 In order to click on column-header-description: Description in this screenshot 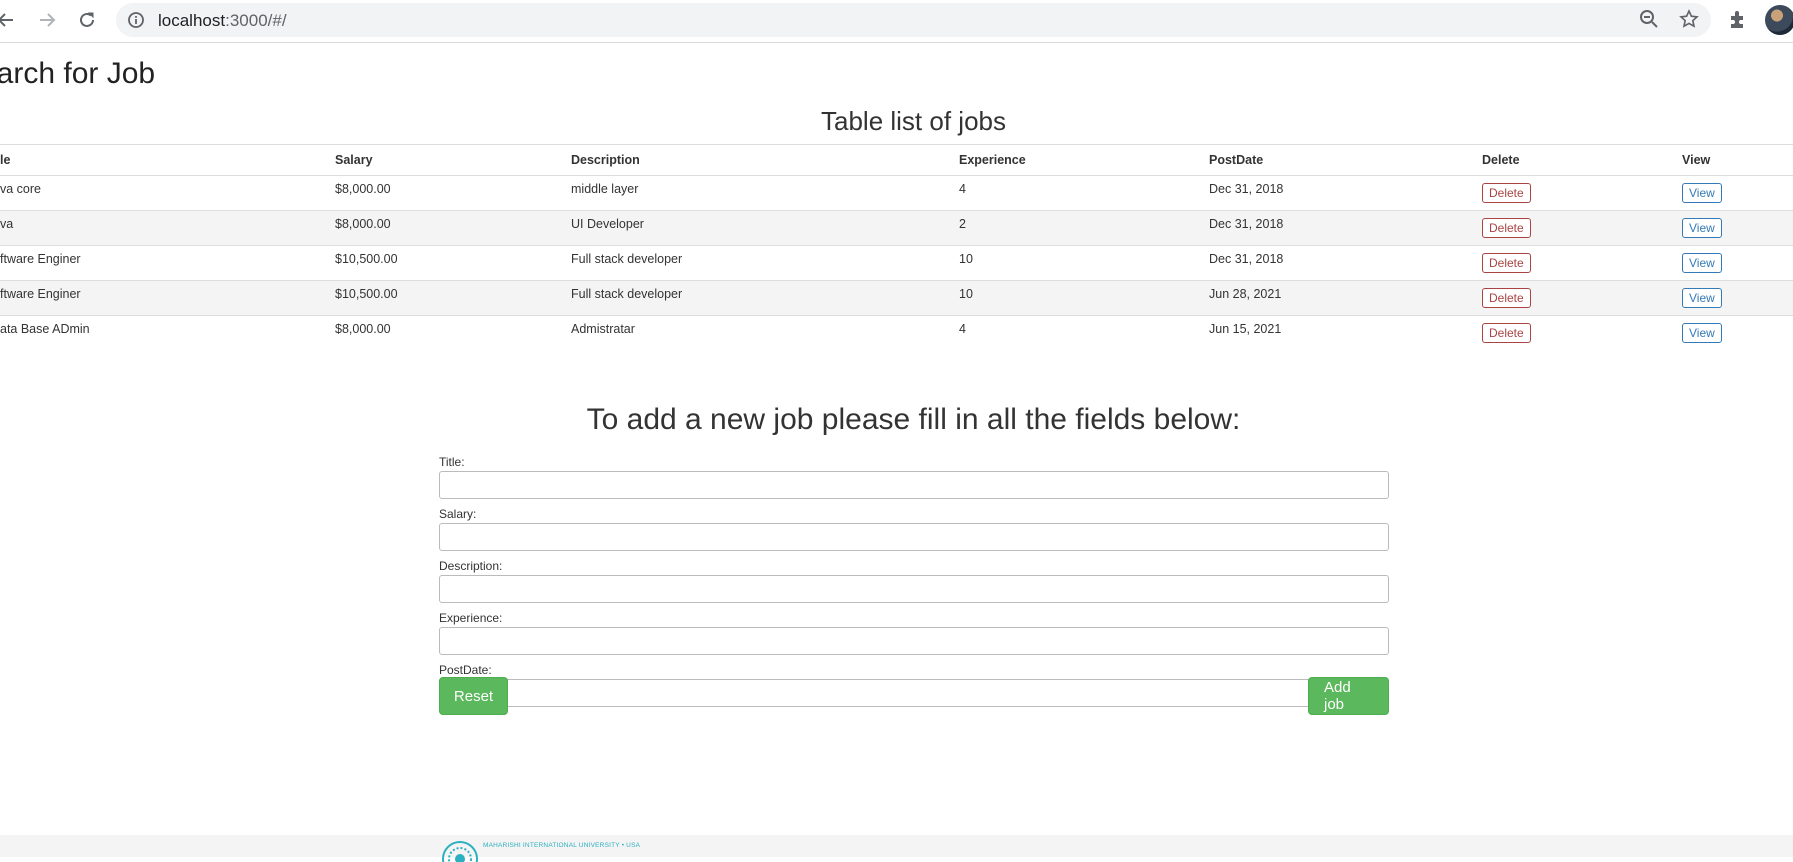, I will do `click(753, 160)`.